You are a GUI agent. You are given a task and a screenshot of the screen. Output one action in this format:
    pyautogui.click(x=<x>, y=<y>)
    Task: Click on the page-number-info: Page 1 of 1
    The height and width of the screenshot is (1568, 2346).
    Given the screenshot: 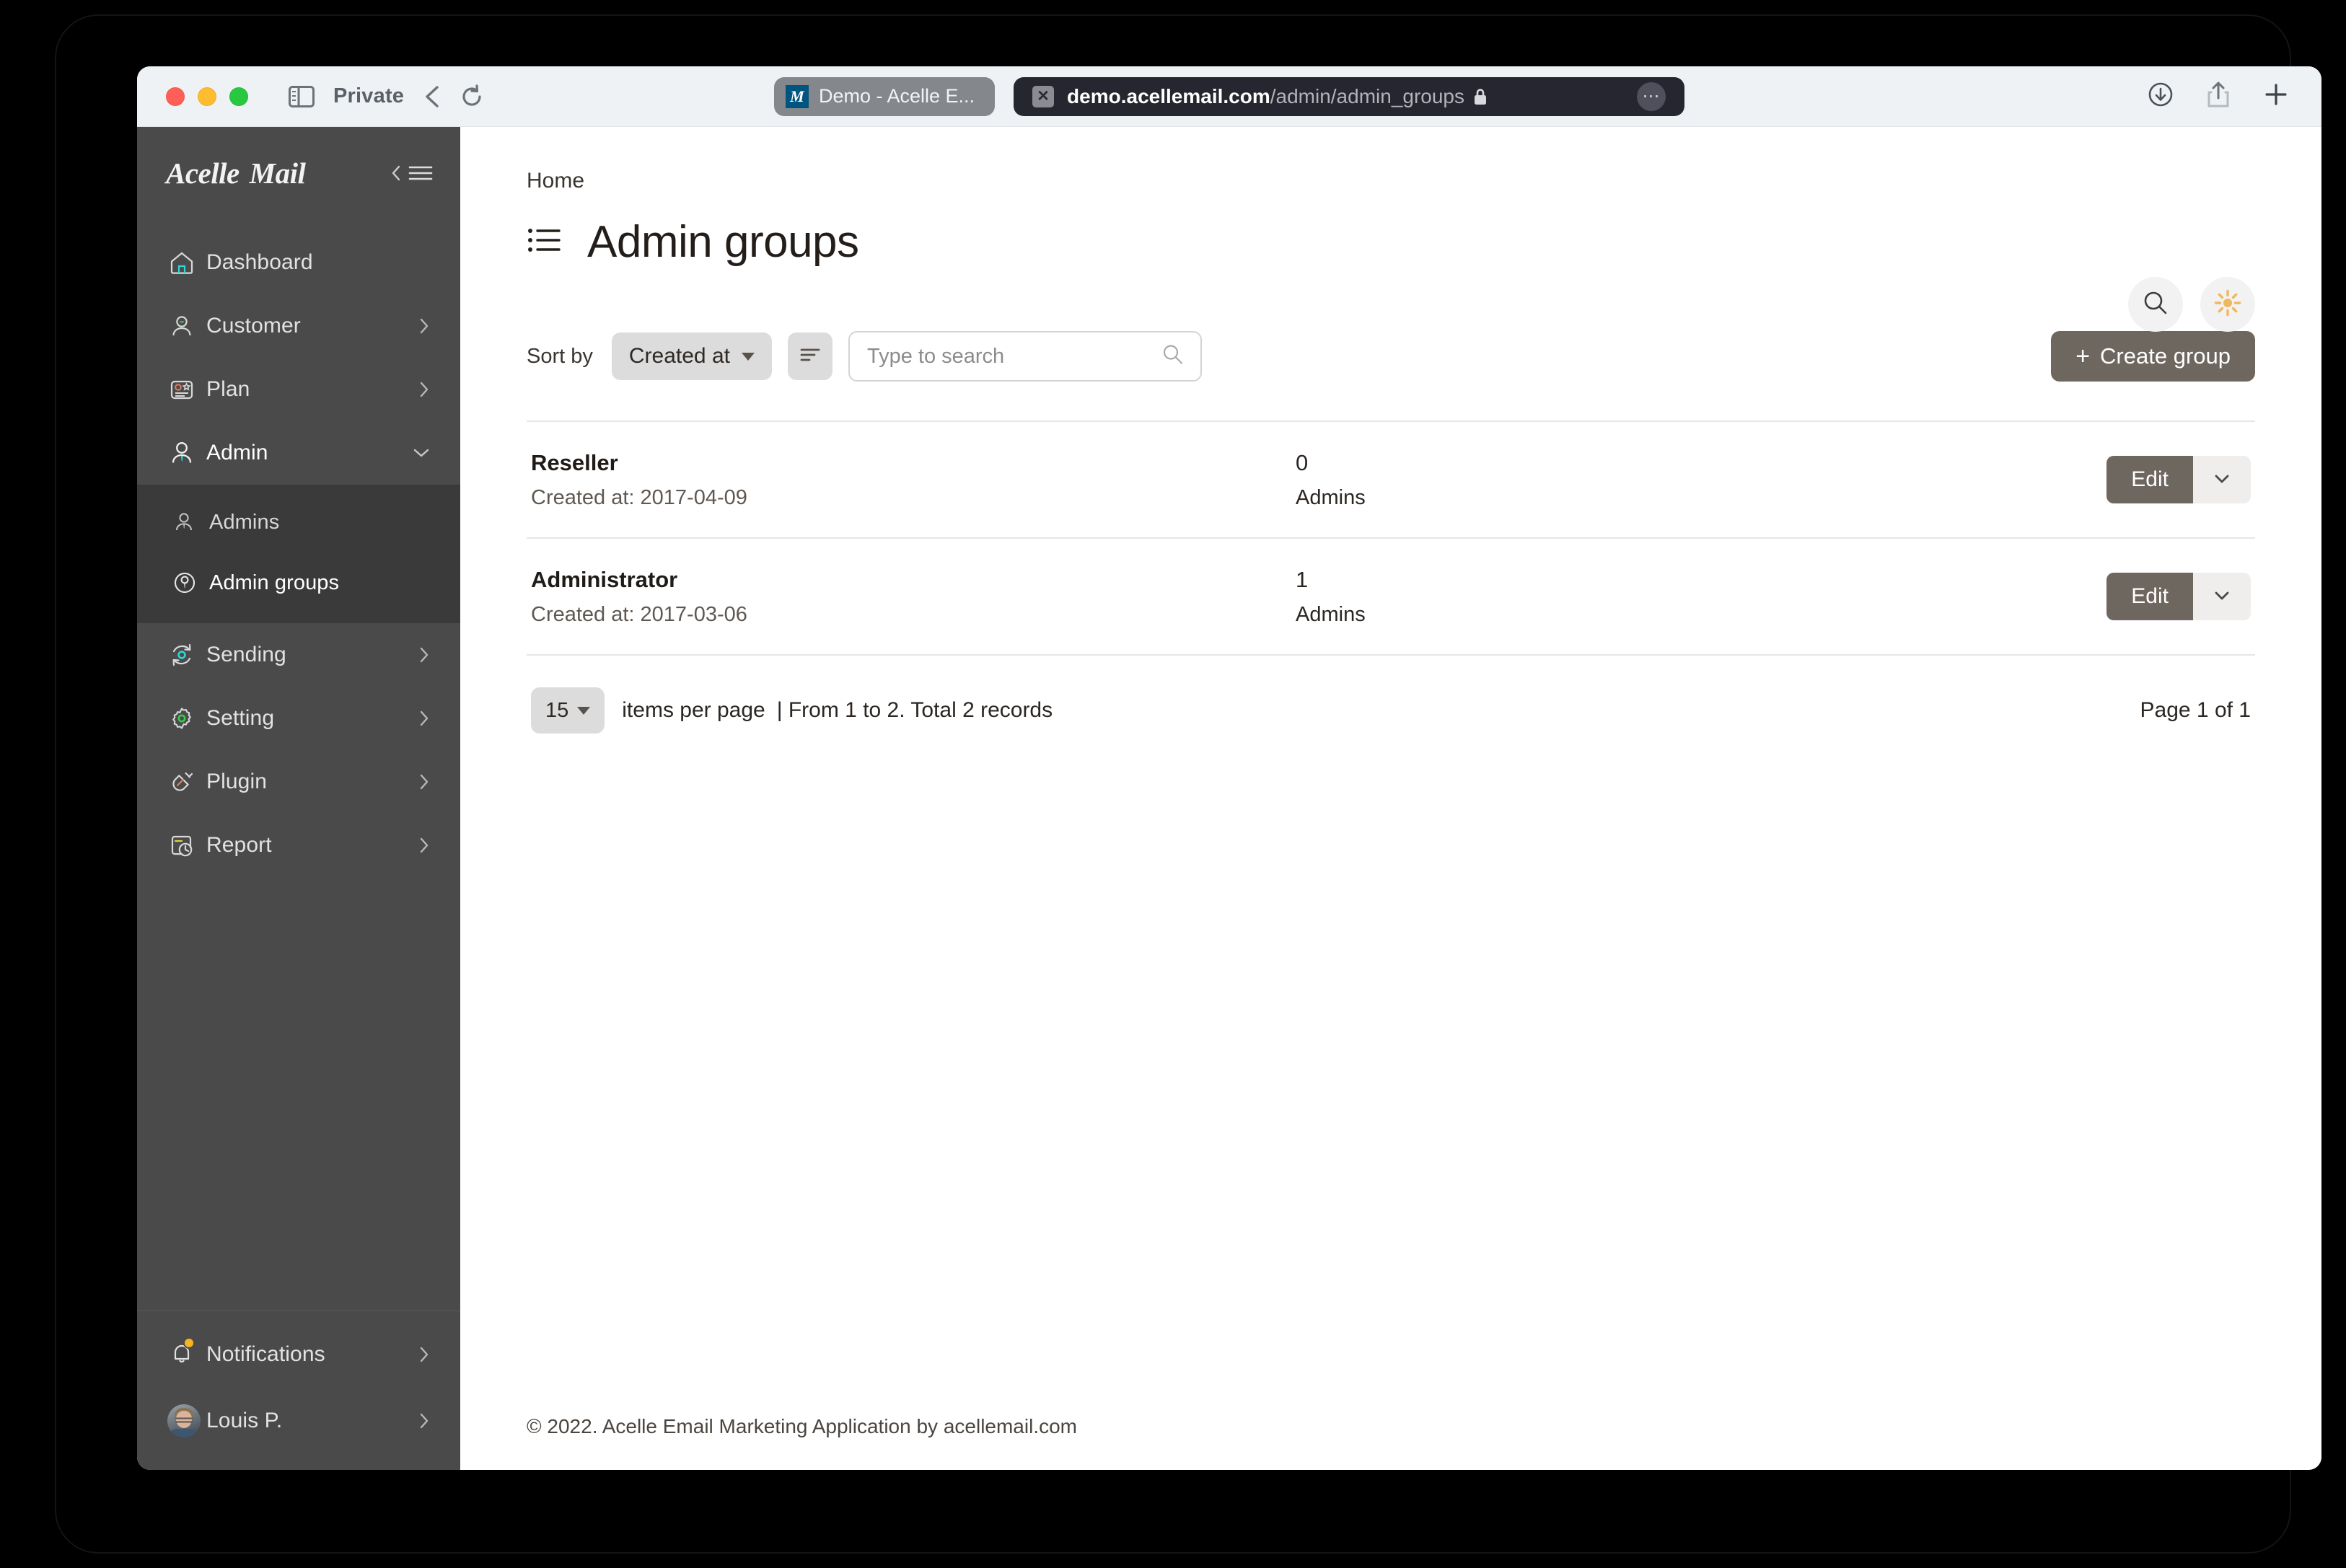 What is the action you would take?
    pyautogui.click(x=2195, y=710)
    